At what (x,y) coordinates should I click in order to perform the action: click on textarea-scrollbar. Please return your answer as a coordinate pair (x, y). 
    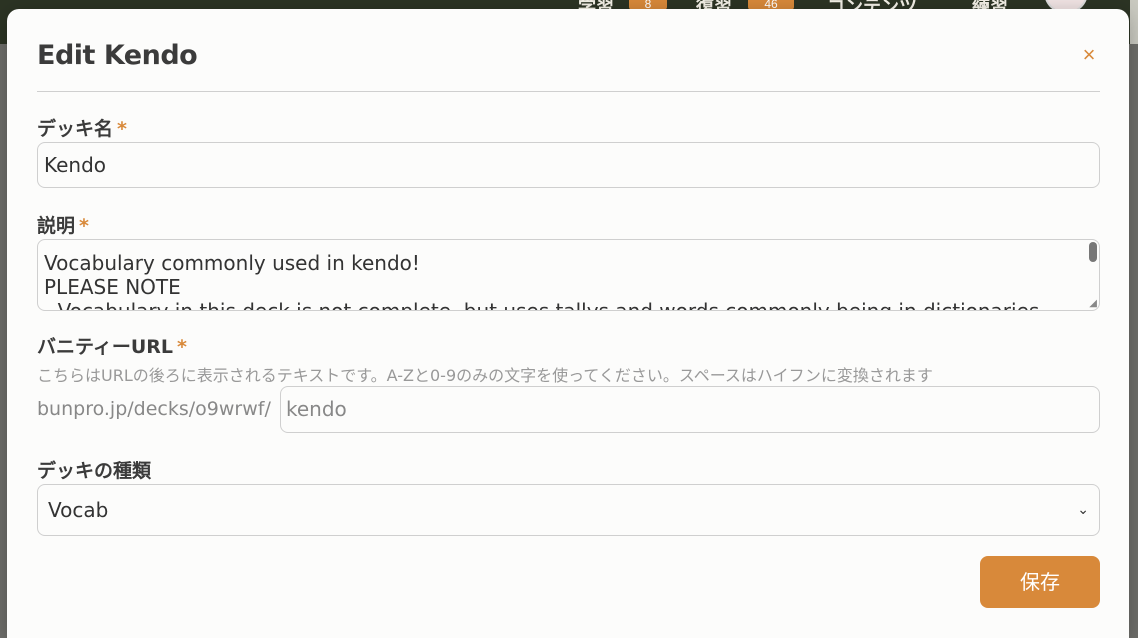
    Looking at the image, I should click on (1093, 252).